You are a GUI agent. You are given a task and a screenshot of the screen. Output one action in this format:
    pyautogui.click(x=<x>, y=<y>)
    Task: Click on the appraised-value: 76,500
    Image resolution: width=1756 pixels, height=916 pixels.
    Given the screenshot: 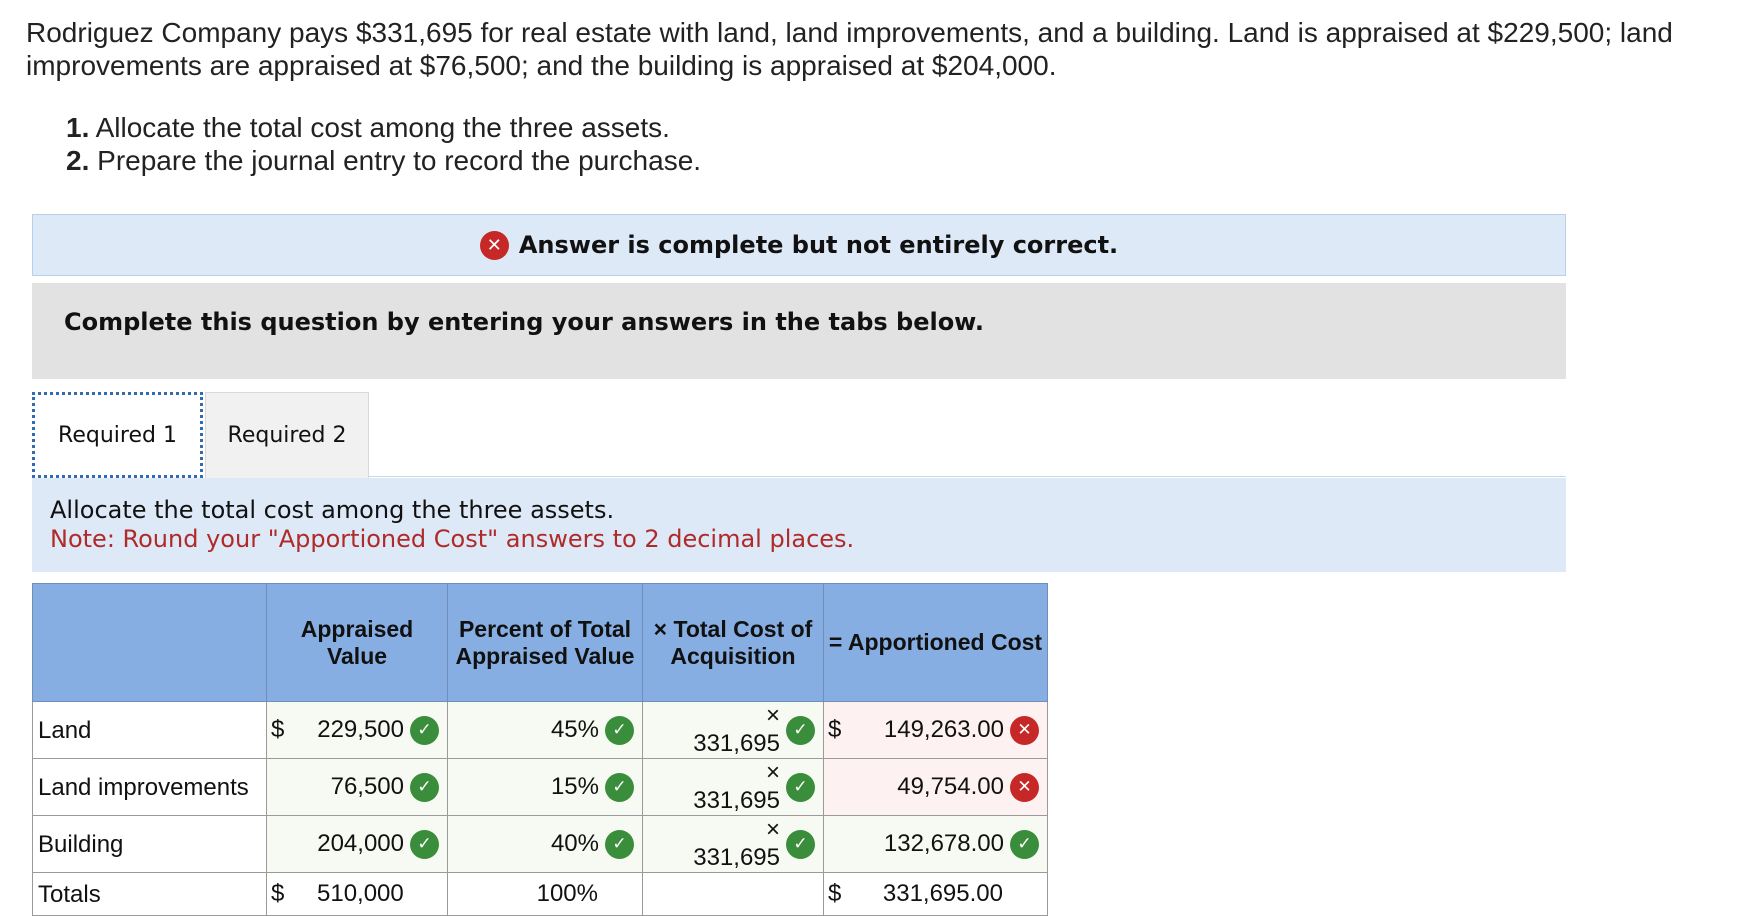 What is the action you would take?
    pyautogui.click(x=367, y=786)
    